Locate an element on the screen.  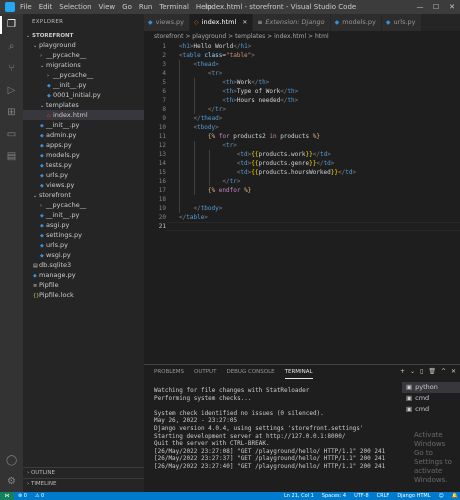
remote-explorer-icon: ▭ is located at coordinates (11, 134).